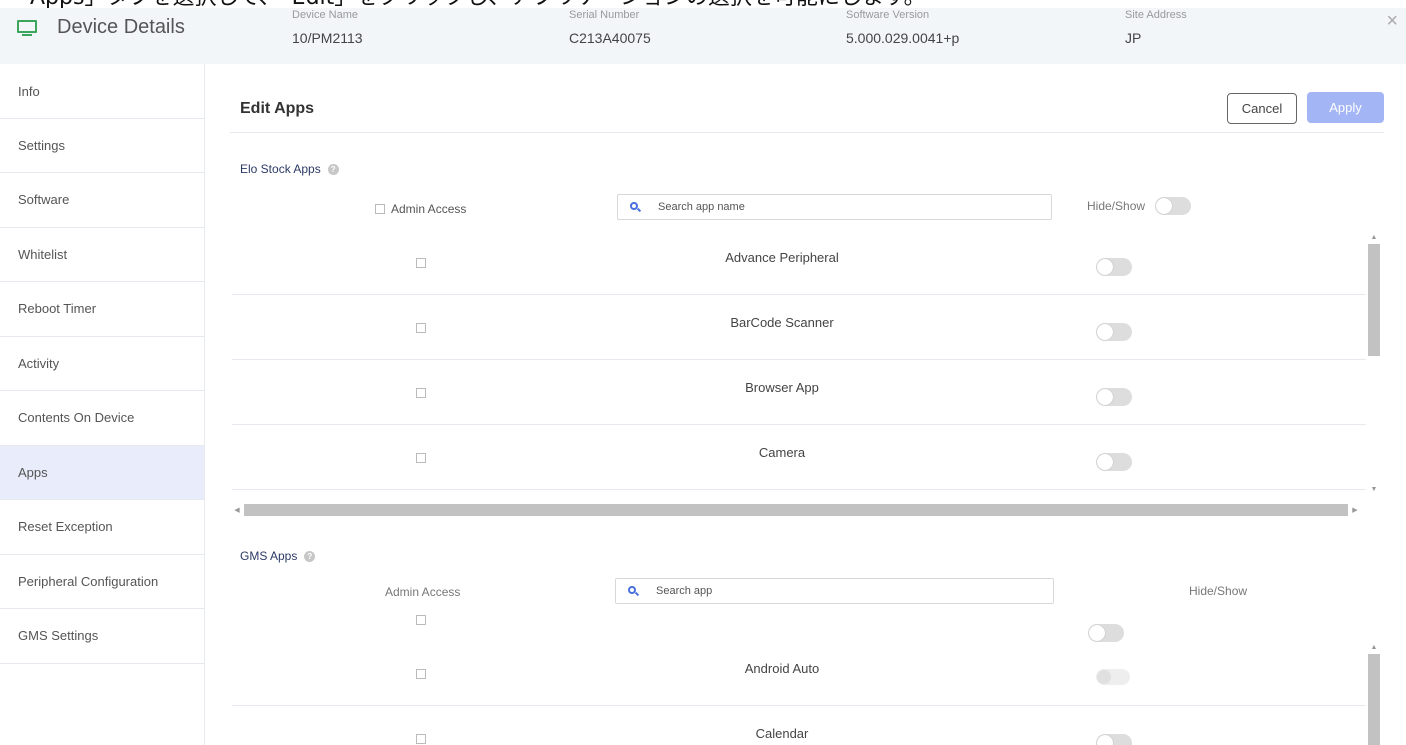  Describe the element at coordinates (1374, 490) in the screenshot. I see `scroll-down-icon: ▼` at that location.